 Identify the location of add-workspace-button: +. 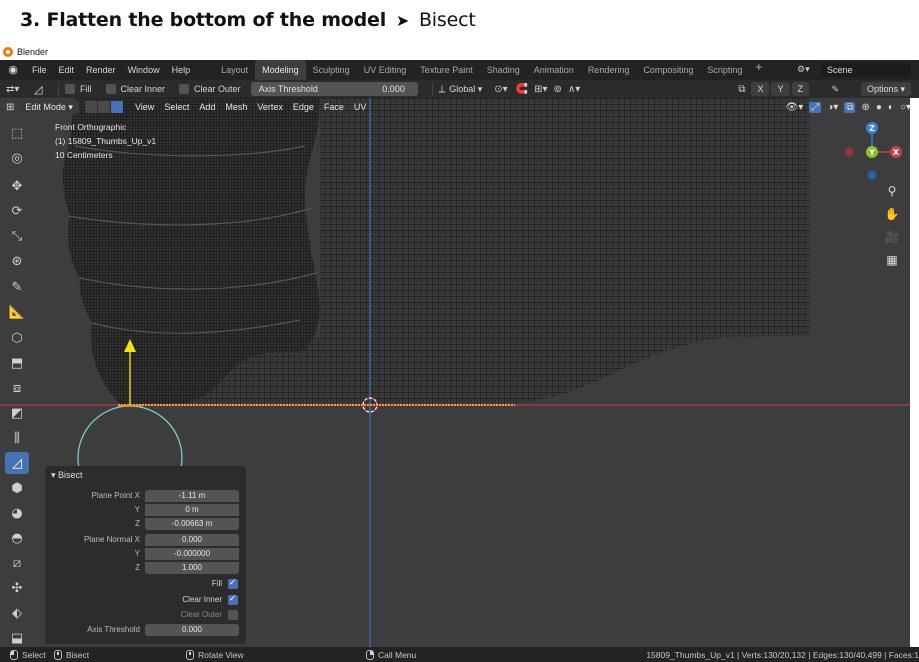
(758, 70).